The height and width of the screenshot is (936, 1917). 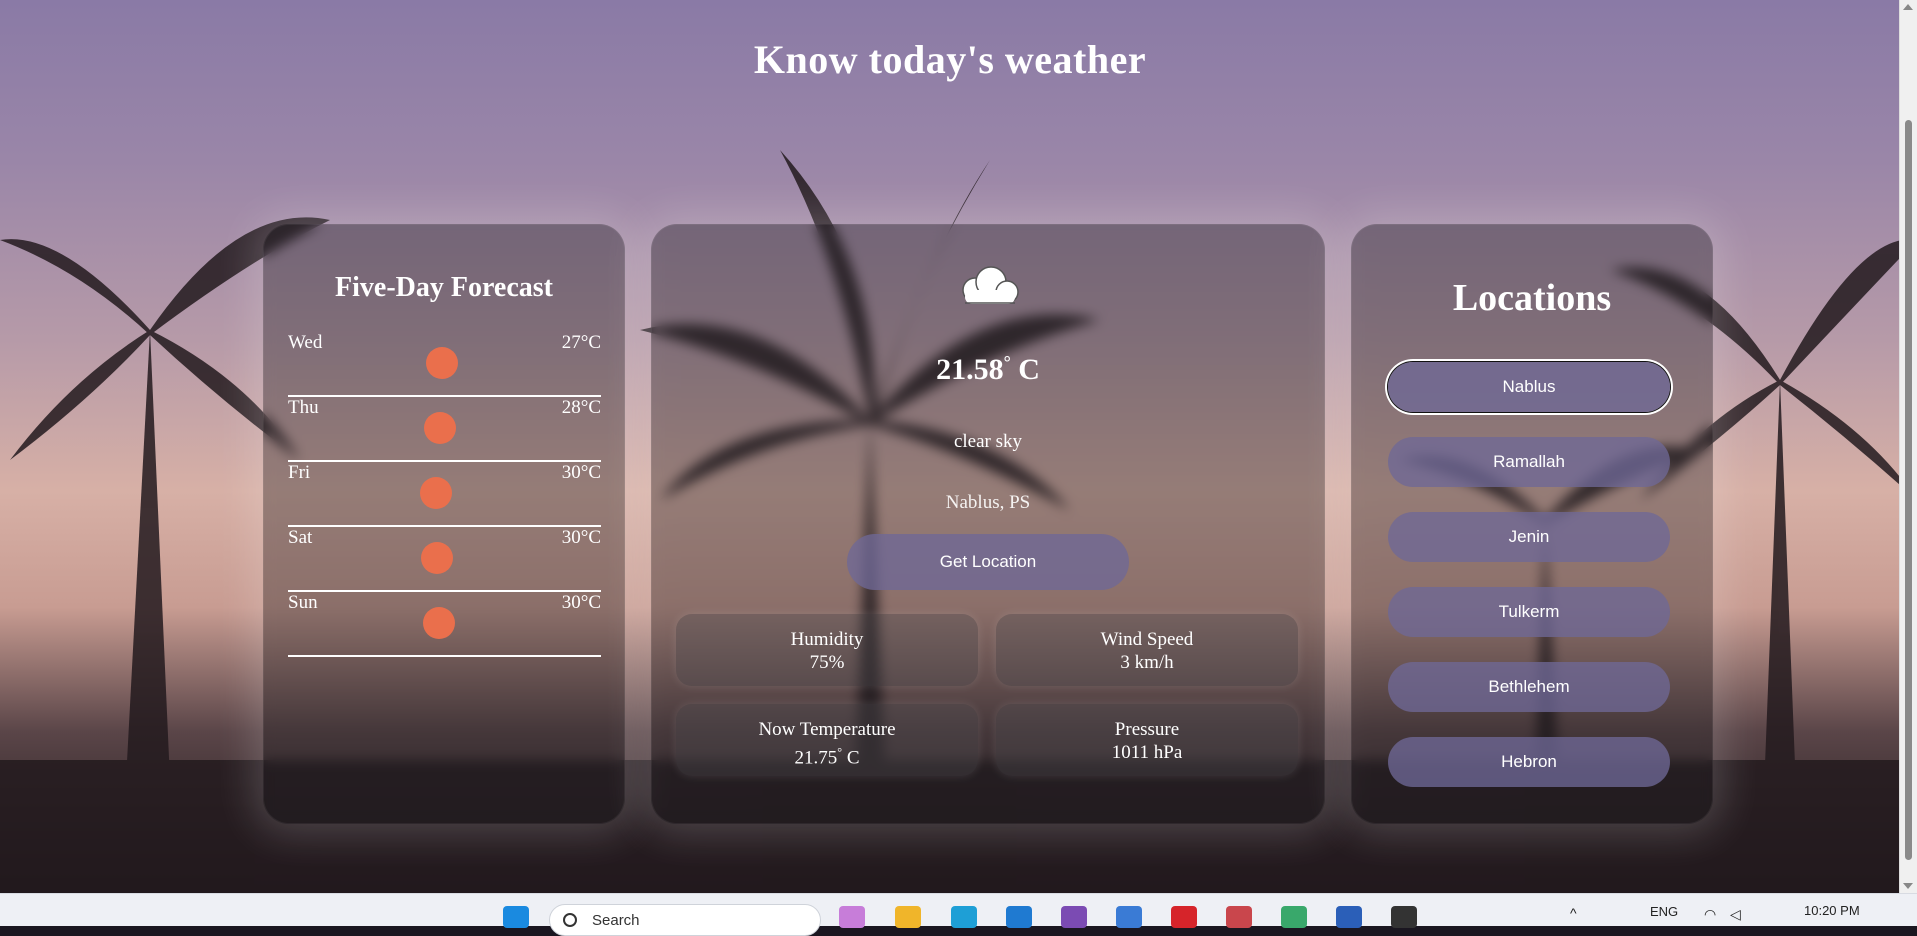 What do you see at coordinates (300, 537) in the screenshot?
I see `forecast-day: Sat` at bounding box center [300, 537].